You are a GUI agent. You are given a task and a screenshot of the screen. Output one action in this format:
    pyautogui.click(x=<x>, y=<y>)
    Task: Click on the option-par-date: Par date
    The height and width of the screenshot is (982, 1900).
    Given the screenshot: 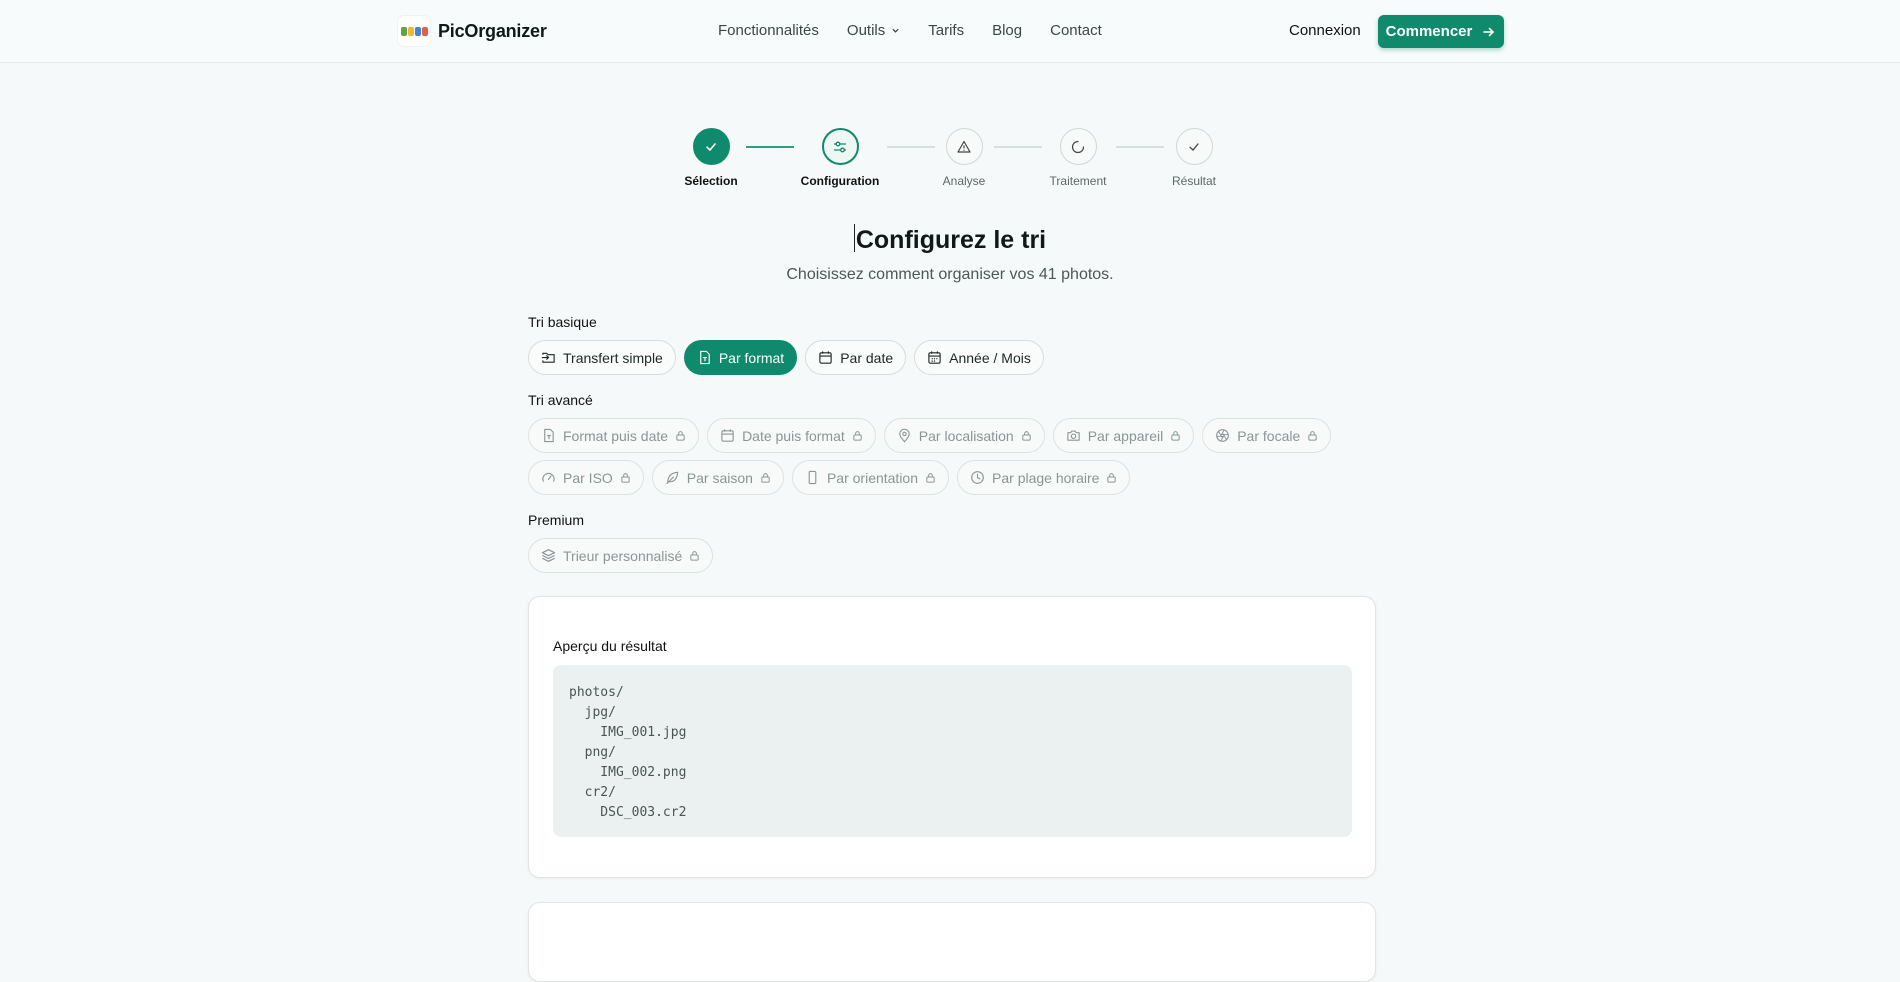 What is the action you would take?
    pyautogui.click(x=856, y=357)
    